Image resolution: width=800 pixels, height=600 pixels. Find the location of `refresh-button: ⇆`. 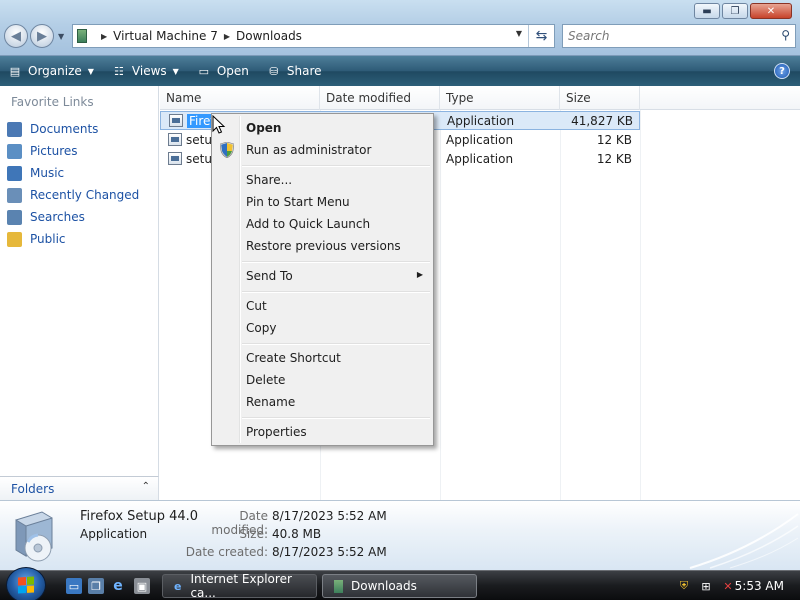

refresh-button: ⇆ is located at coordinates (541, 36).